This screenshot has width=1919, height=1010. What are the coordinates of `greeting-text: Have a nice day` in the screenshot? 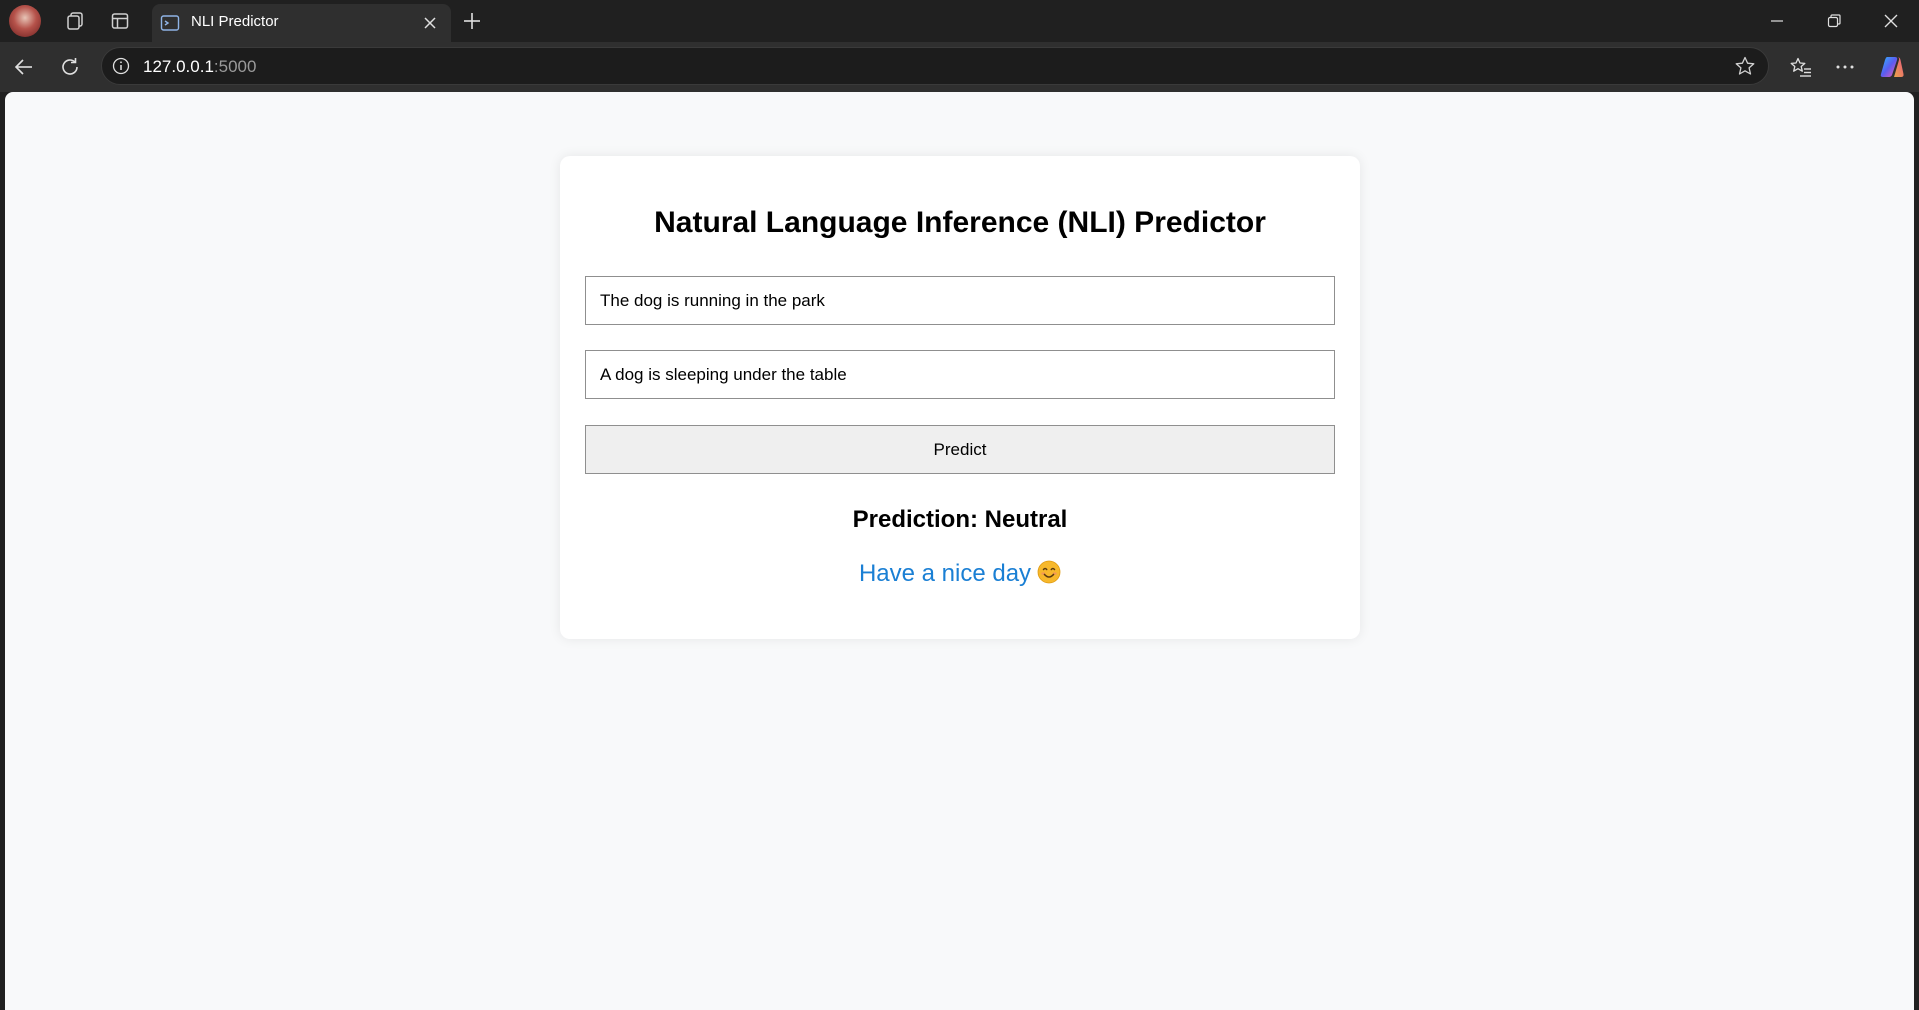 It's located at (945, 573).